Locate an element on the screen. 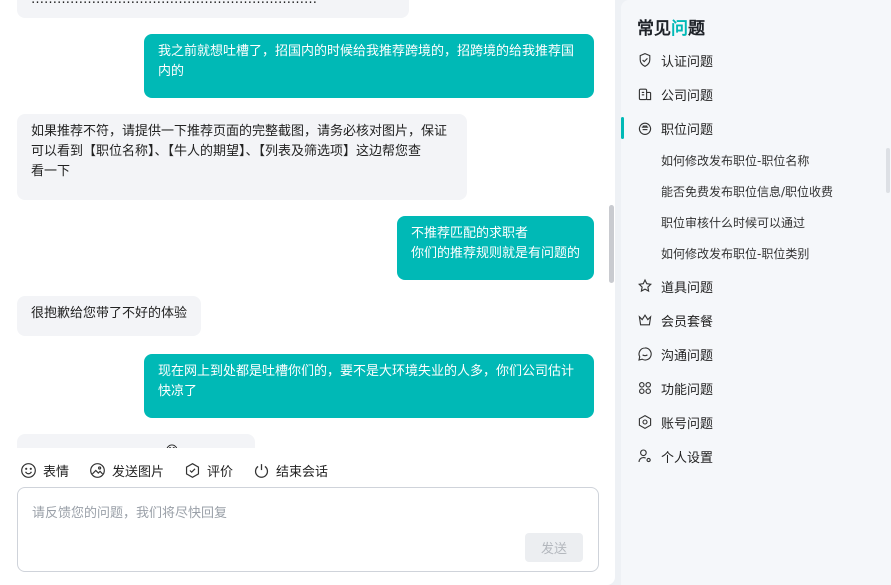  emoji-button: 表情 is located at coordinates (44, 470).